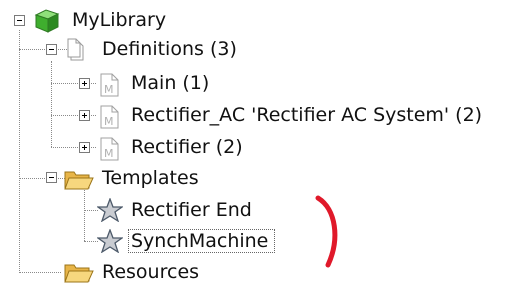 This screenshot has width=512, height=288. Describe the element at coordinates (47, 23) in the screenshot. I see `library-icon` at that location.